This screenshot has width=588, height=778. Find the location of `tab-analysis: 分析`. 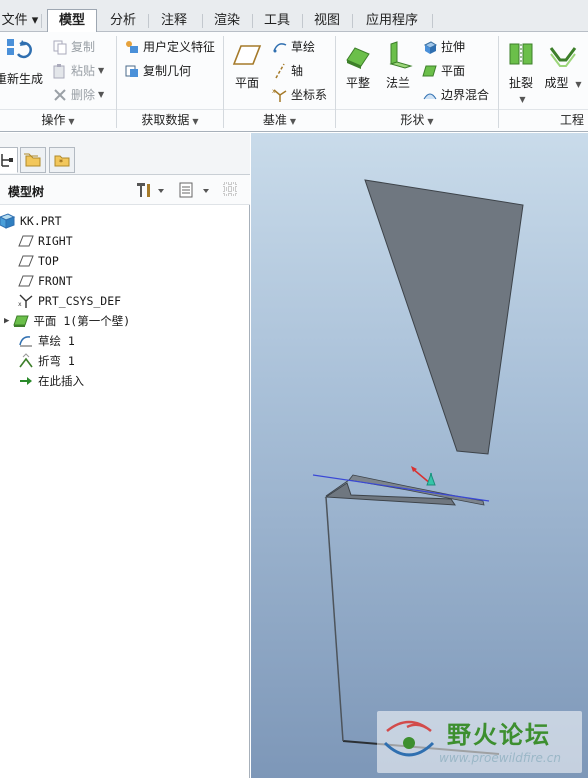

tab-analysis: 分析 is located at coordinates (123, 21).